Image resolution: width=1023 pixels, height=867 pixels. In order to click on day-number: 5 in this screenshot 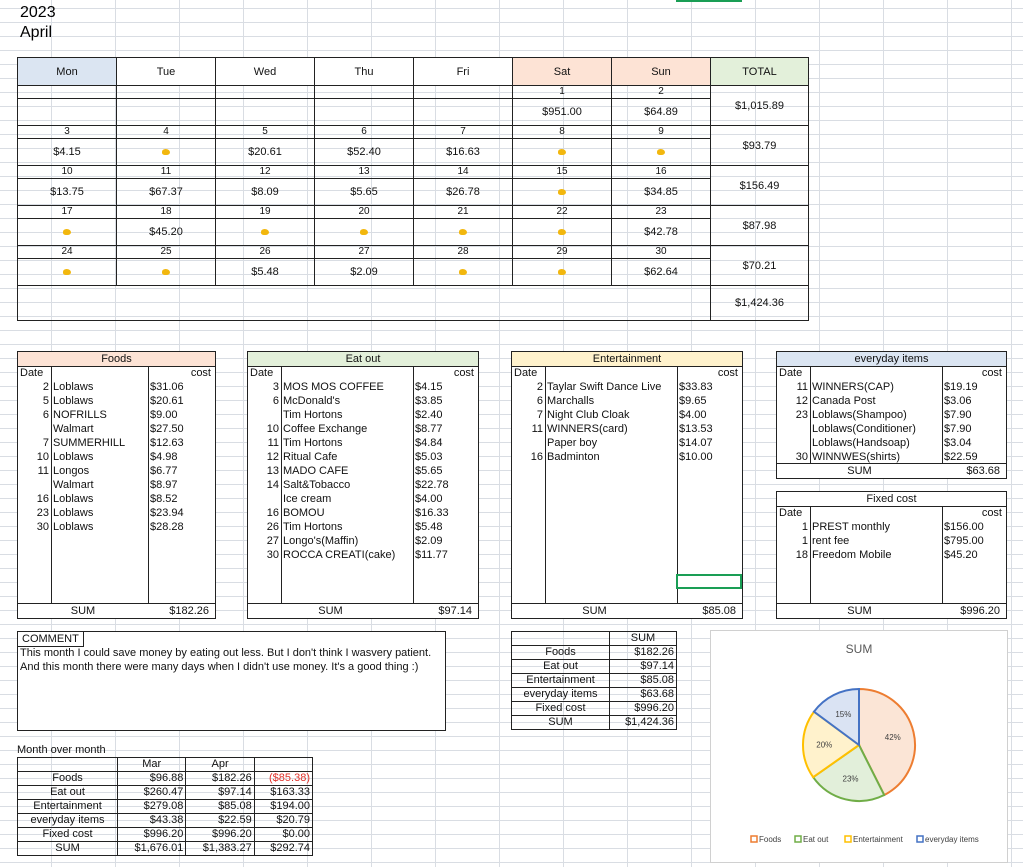, I will do `click(265, 132)`.